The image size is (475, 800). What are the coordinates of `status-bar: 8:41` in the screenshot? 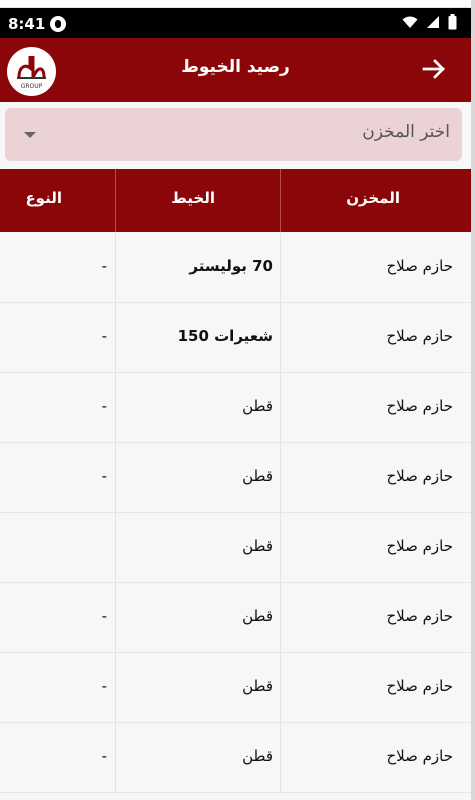 It's located at (235, 23).